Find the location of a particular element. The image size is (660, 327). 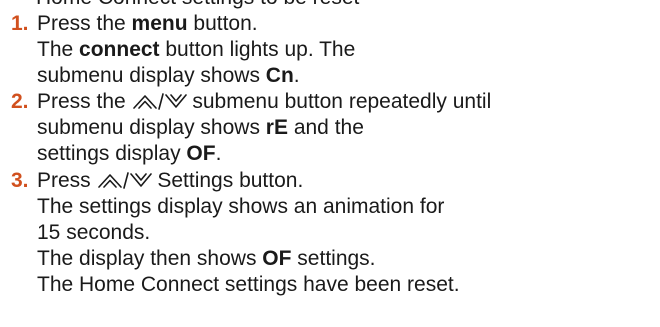

step-line: submenu display shows rE and the is located at coordinates (200, 127).